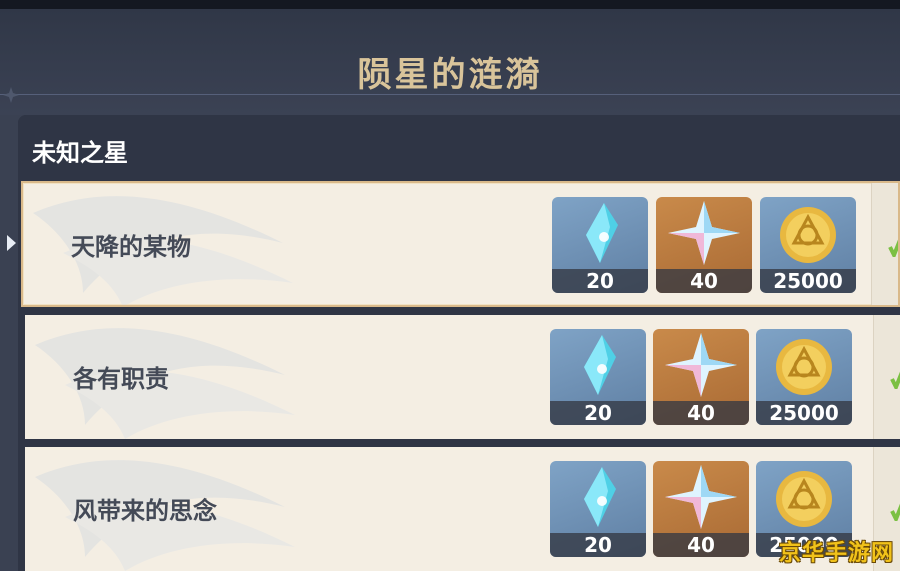 The height and width of the screenshot is (571, 900). Describe the element at coordinates (836, 553) in the screenshot. I see `watermark: 京华手游网` at that location.